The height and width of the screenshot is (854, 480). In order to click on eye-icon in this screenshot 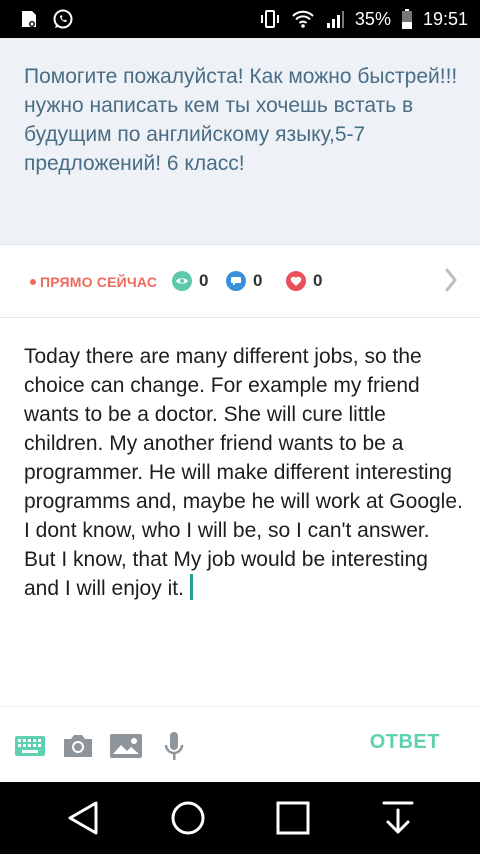, I will do `click(182, 281)`.